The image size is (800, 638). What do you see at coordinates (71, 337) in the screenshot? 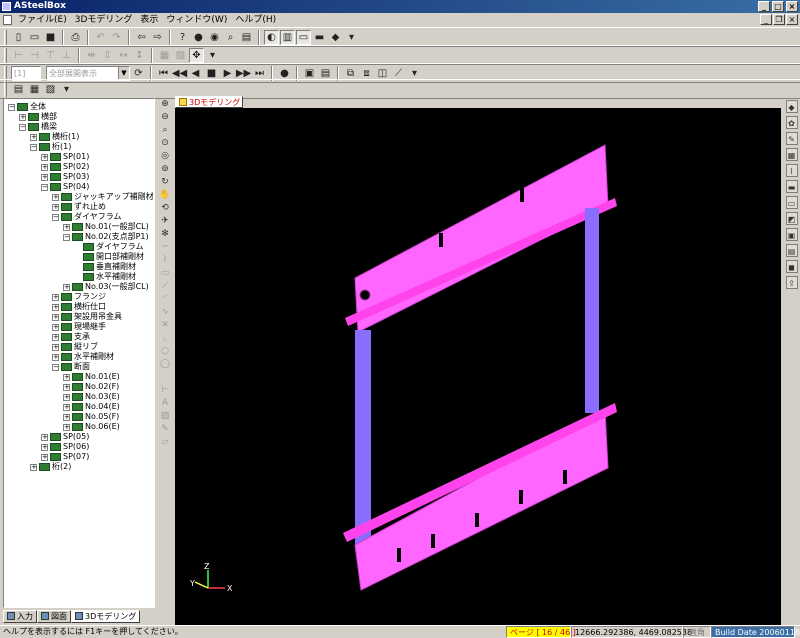
I see `tree-item: + 支承` at bounding box center [71, 337].